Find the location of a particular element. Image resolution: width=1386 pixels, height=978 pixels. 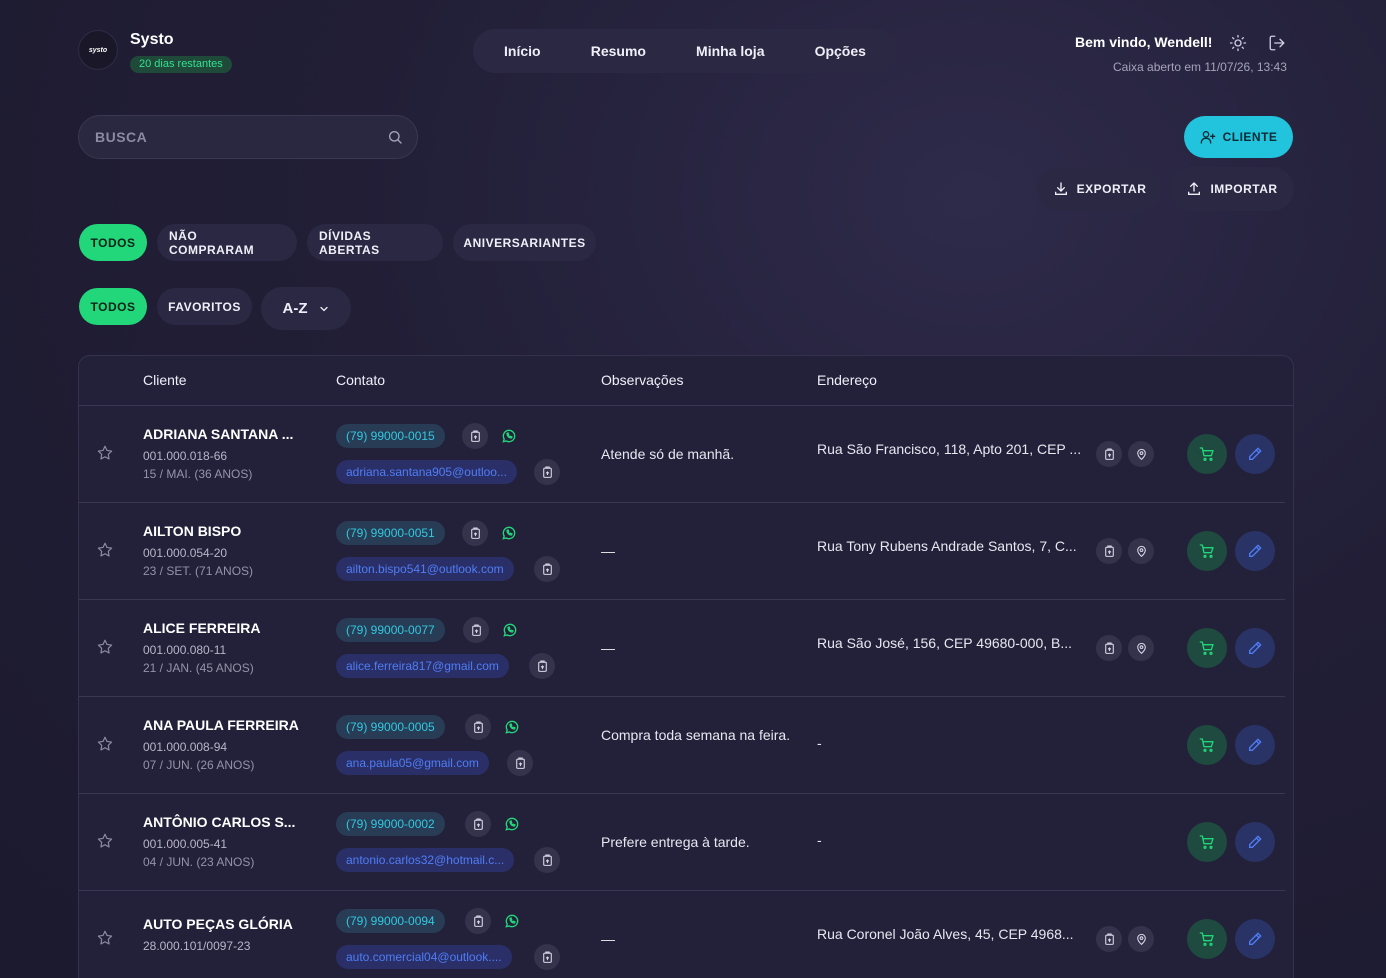

phone-pill: (79) 99000-0077 is located at coordinates (390, 630).